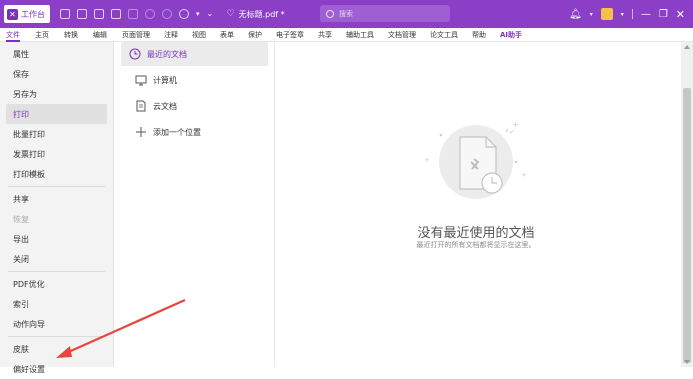 This screenshot has width=693, height=379. Describe the element at coordinates (133, 14) in the screenshot. I see `export-icon` at that location.